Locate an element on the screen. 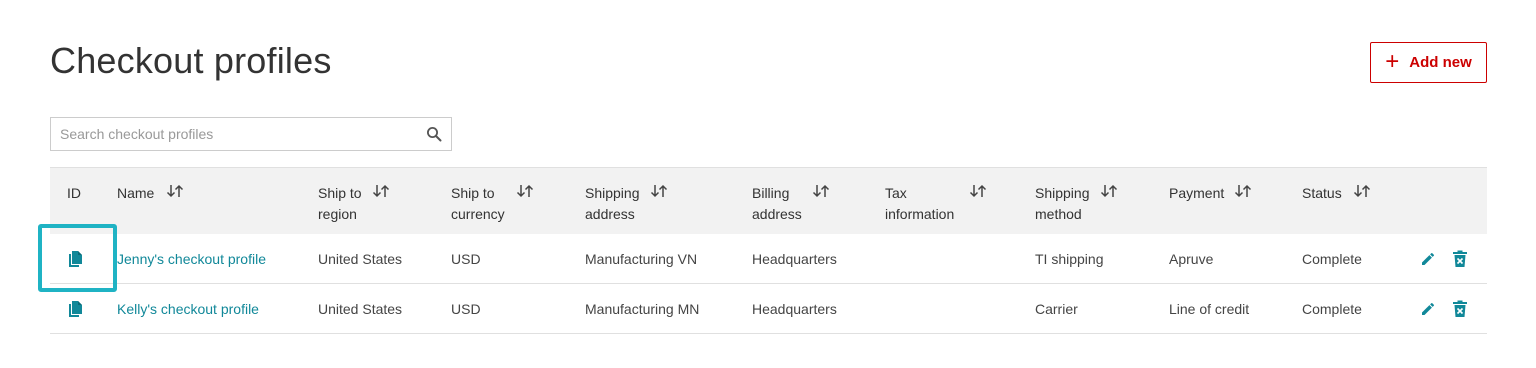  column-header-billing-address: Billing address is located at coordinates (791, 204).